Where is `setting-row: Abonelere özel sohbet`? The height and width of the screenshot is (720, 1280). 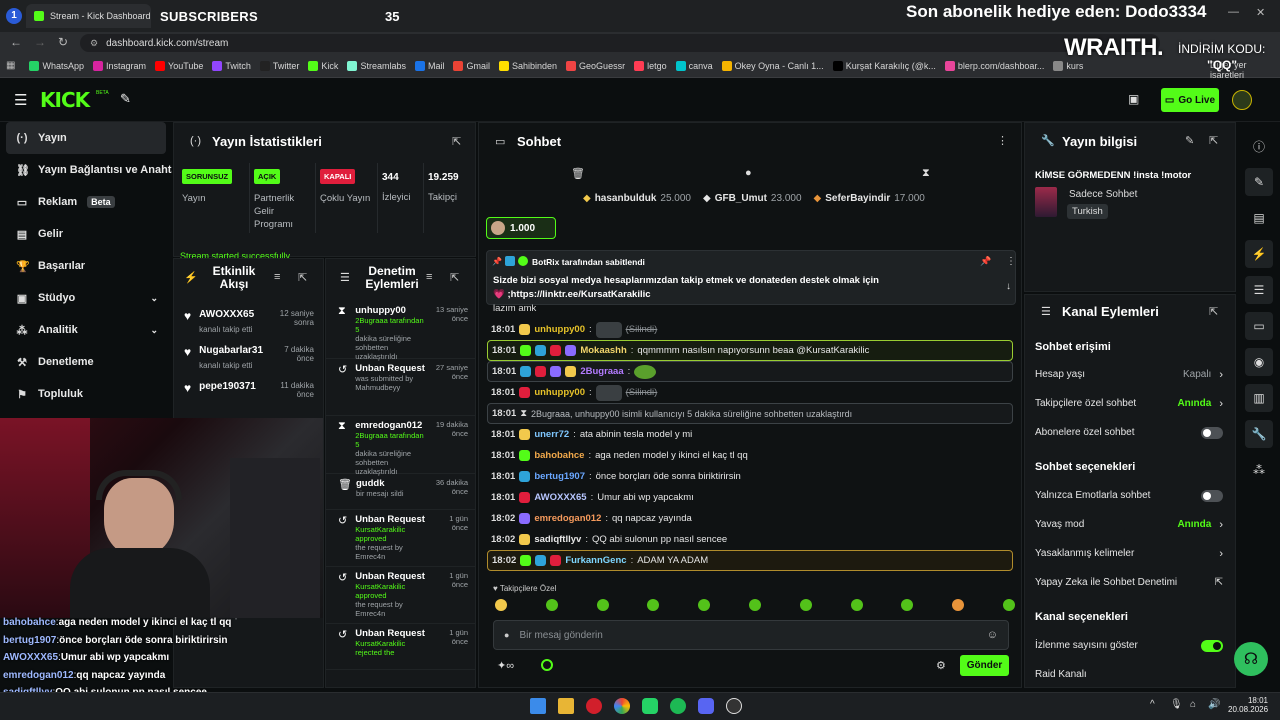
setting-row: Abonelere özel sohbet is located at coordinates (1130, 432).